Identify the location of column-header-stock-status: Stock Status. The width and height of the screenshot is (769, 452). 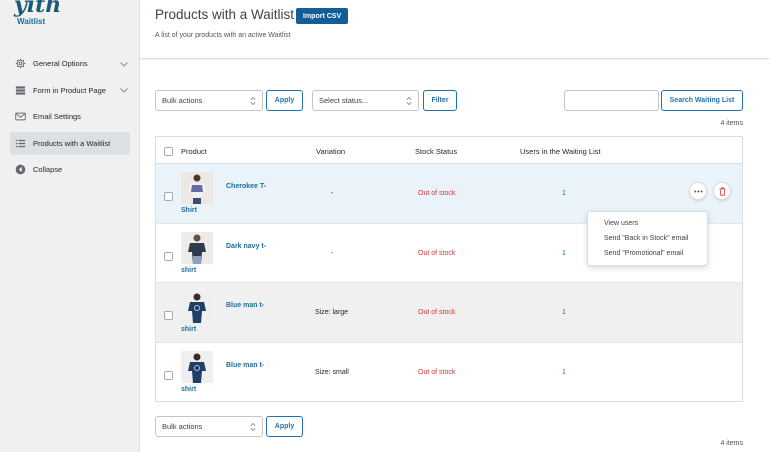
(436, 151).